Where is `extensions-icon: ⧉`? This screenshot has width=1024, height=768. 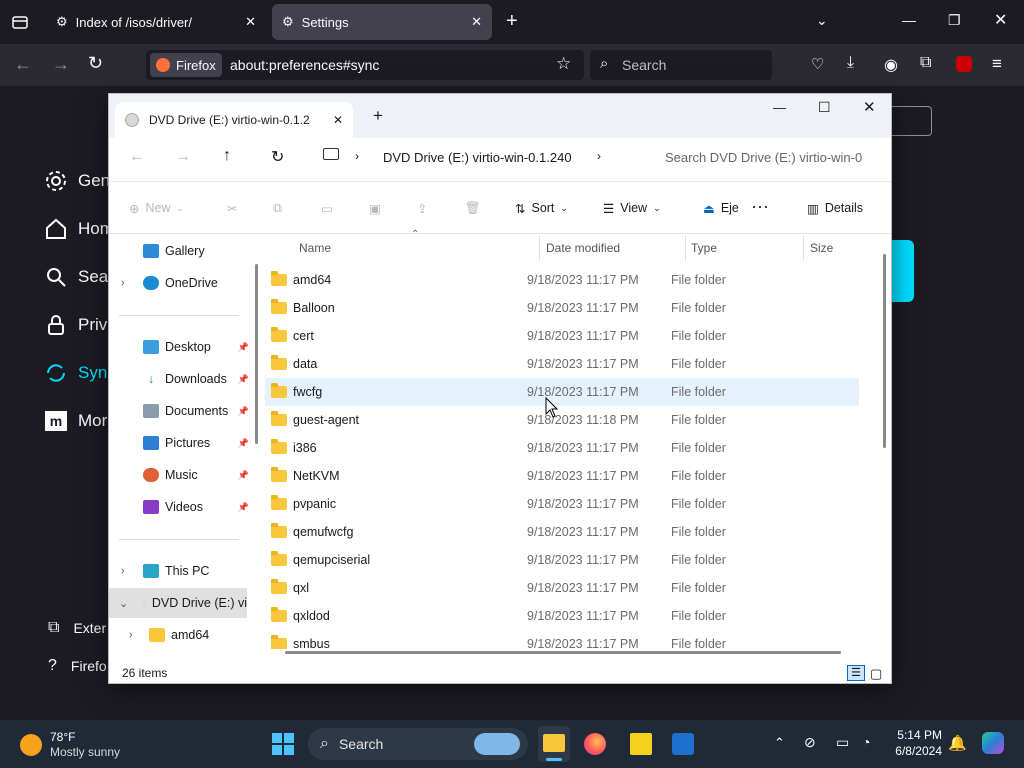
extensions-icon: ⧉ is located at coordinates (925, 63).